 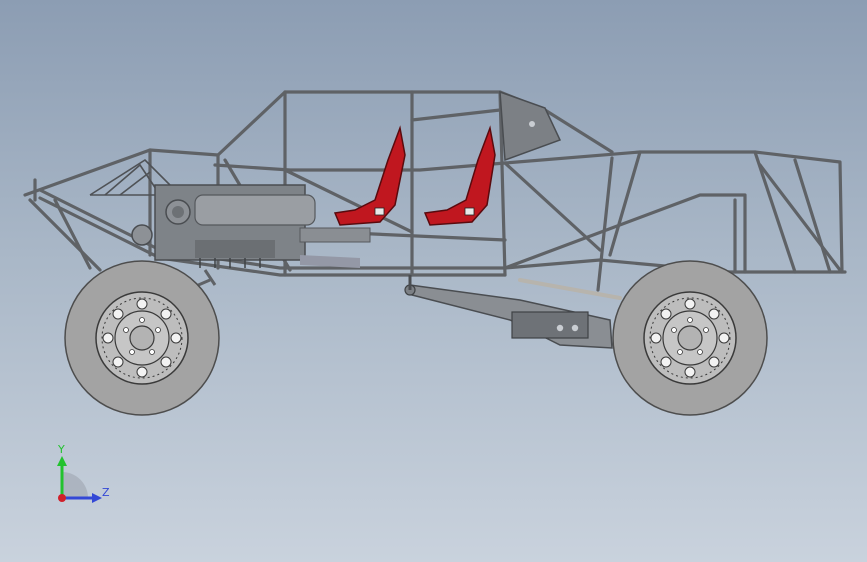 I want to click on driver-seat, so click(x=369, y=175).